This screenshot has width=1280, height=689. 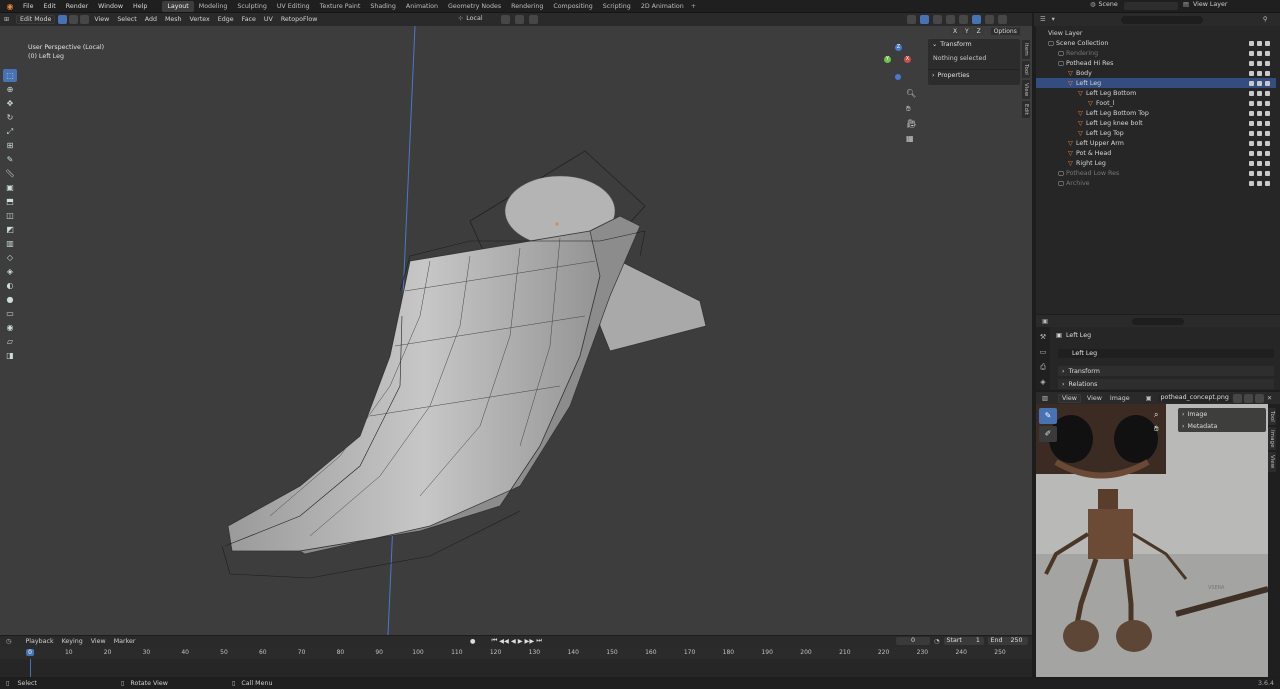 What do you see at coordinates (28, 6) in the screenshot?
I see `menu-file: File` at bounding box center [28, 6].